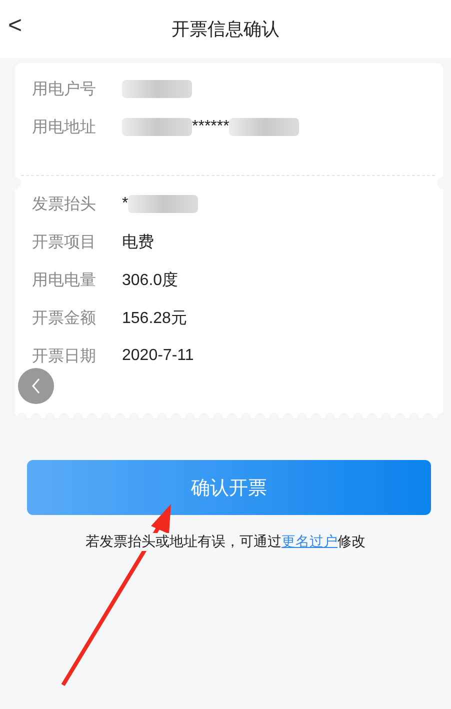 The width and height of the screenshot is (451, 709). Describe the element at coordinates (310, 542) in the screenshot. I see `rename-link: 更名过户` at that location.